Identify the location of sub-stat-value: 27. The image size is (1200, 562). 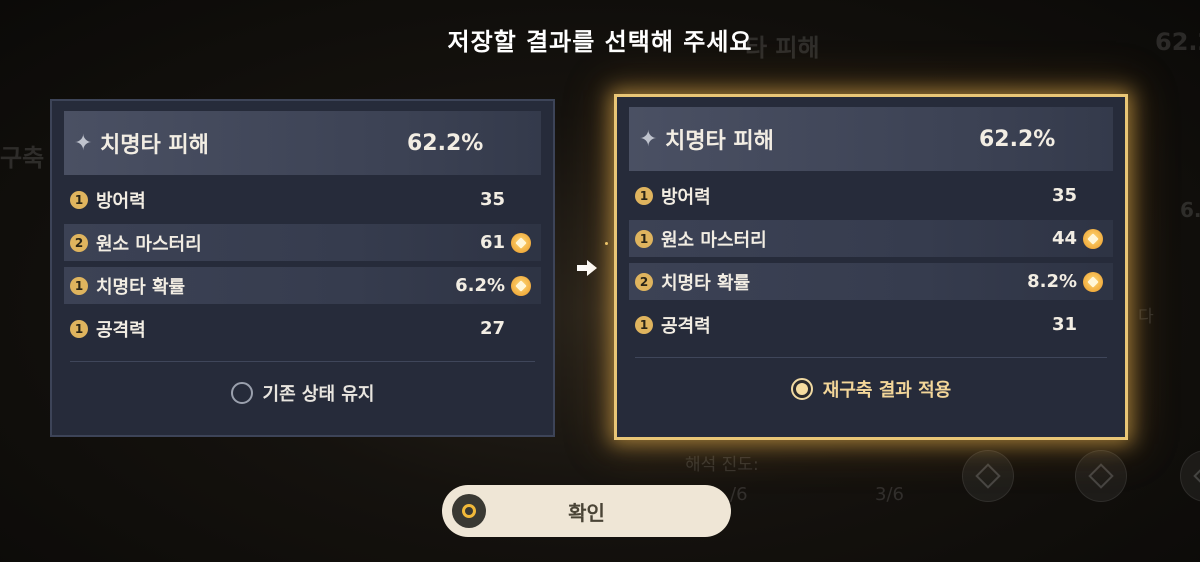
(492, 328).